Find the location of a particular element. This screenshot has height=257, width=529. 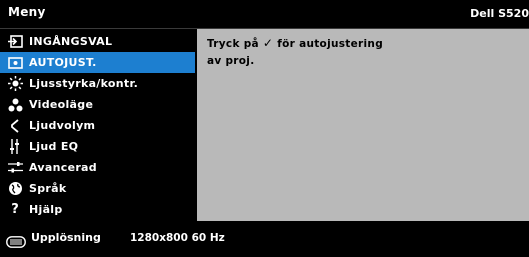

instruction-text-after: för autojustering is located at coordinates (330, 44).